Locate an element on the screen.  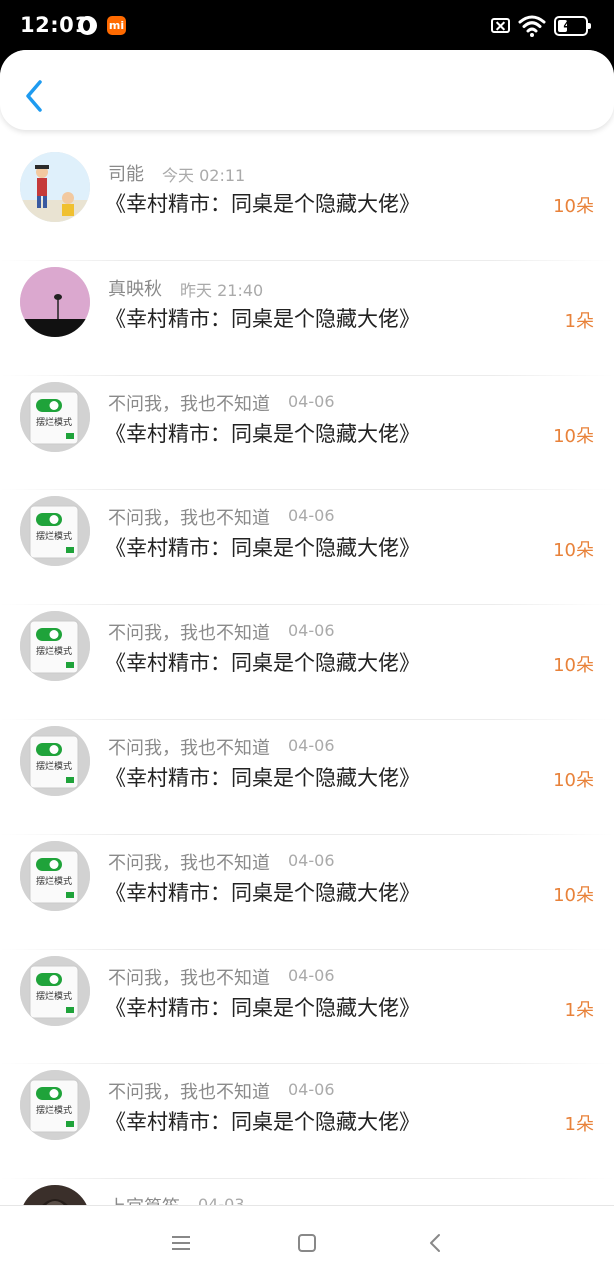
status-bar: 12:01 mi 42 is located at coordinates (307, 27).